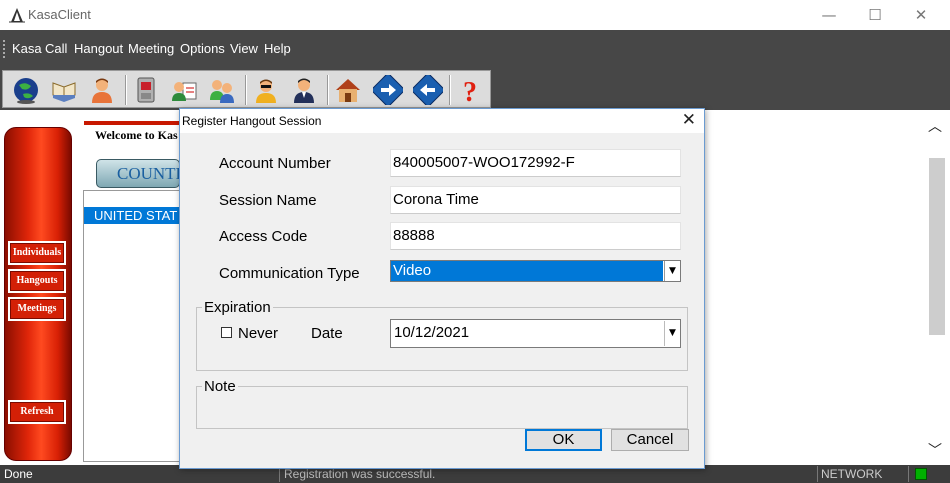  I want to click on help-icon: ?, so click(470, 90).